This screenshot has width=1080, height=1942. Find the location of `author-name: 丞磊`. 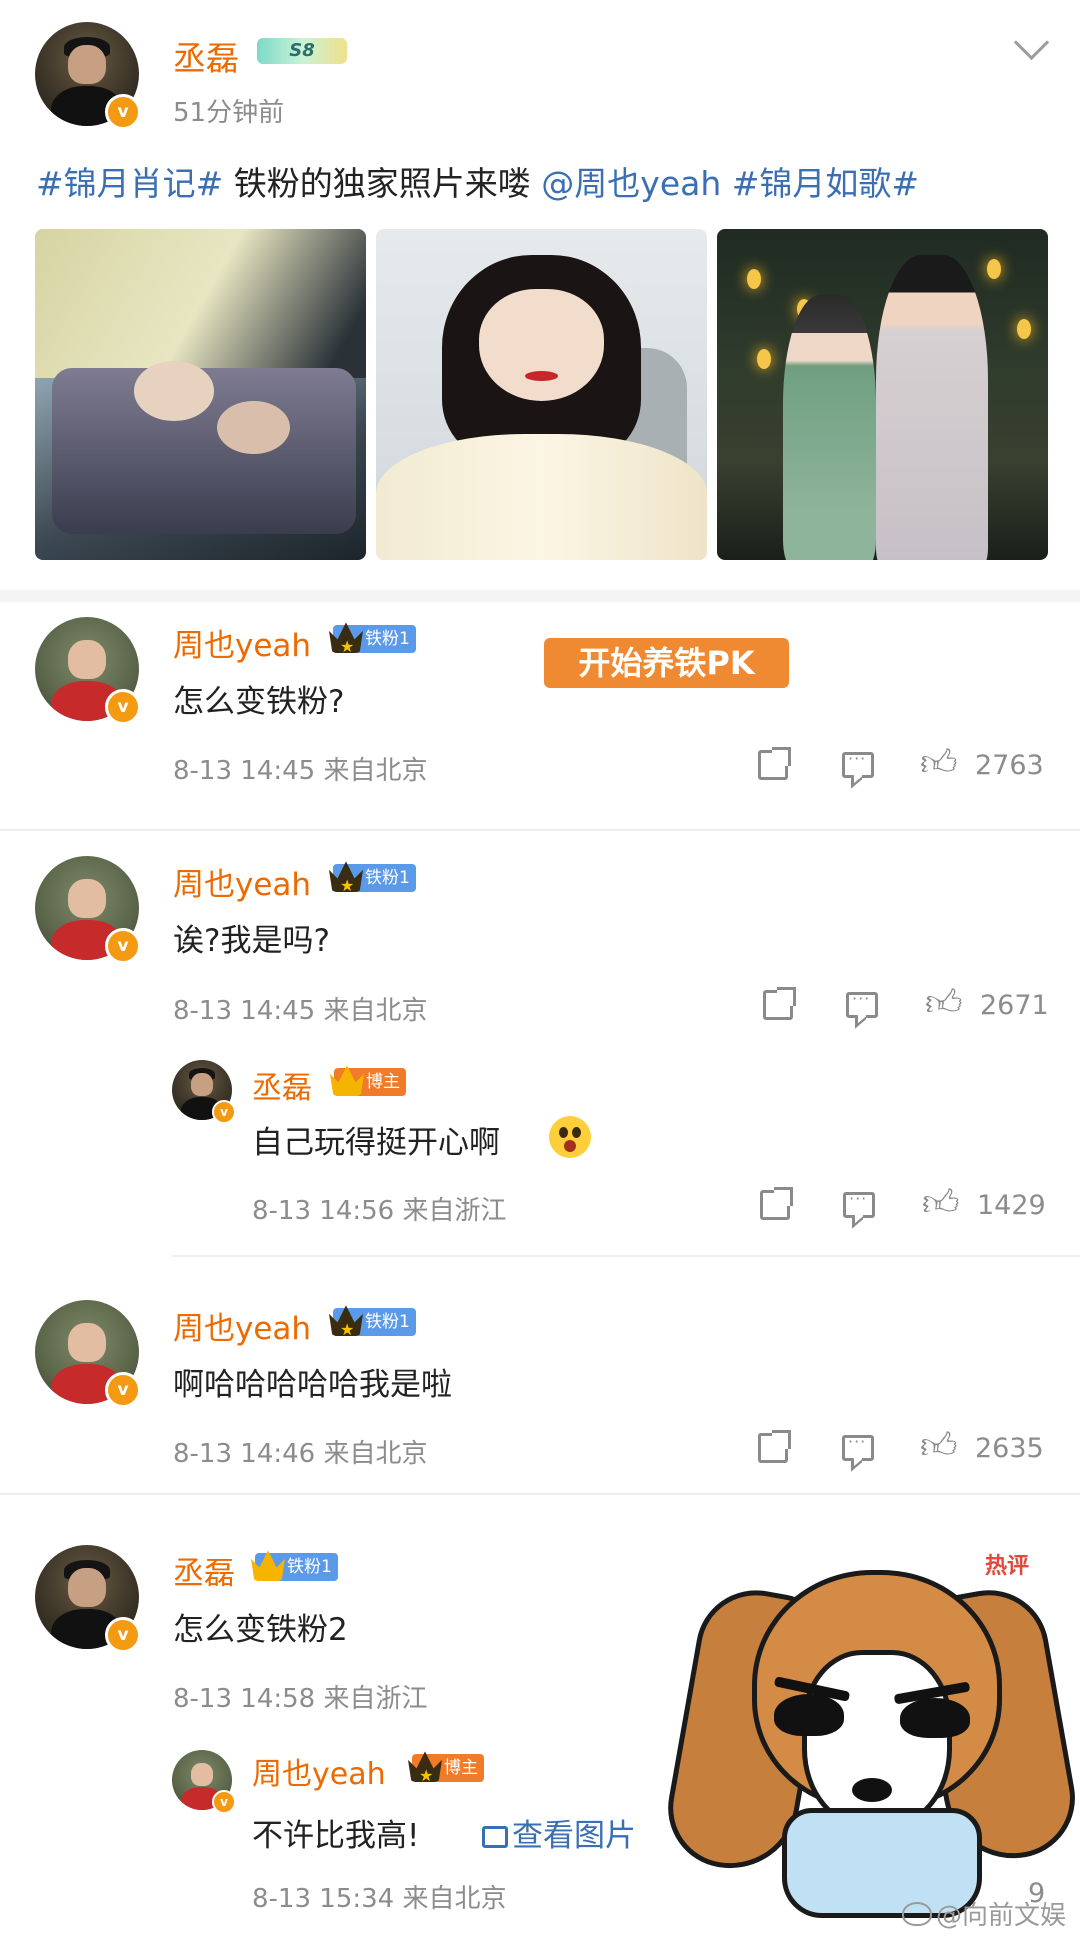

author-name: 丞磊 is located at coordinates (206, 56).